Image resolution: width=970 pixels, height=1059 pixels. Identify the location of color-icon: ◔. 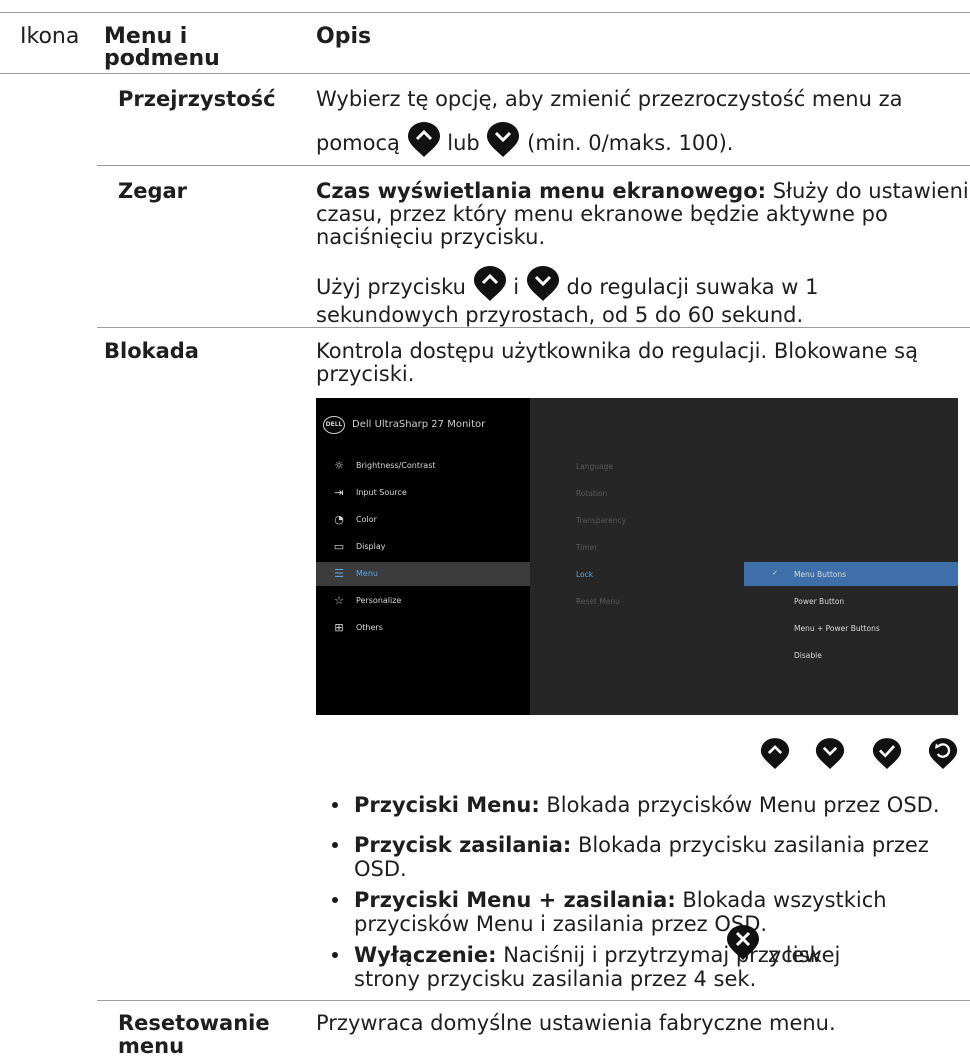
(339, 519).